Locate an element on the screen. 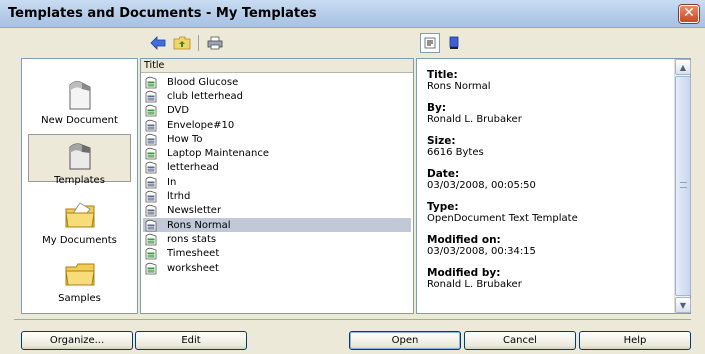 The image size is (705, 354). toolbar-navigation is located at coordinates (188, 43).